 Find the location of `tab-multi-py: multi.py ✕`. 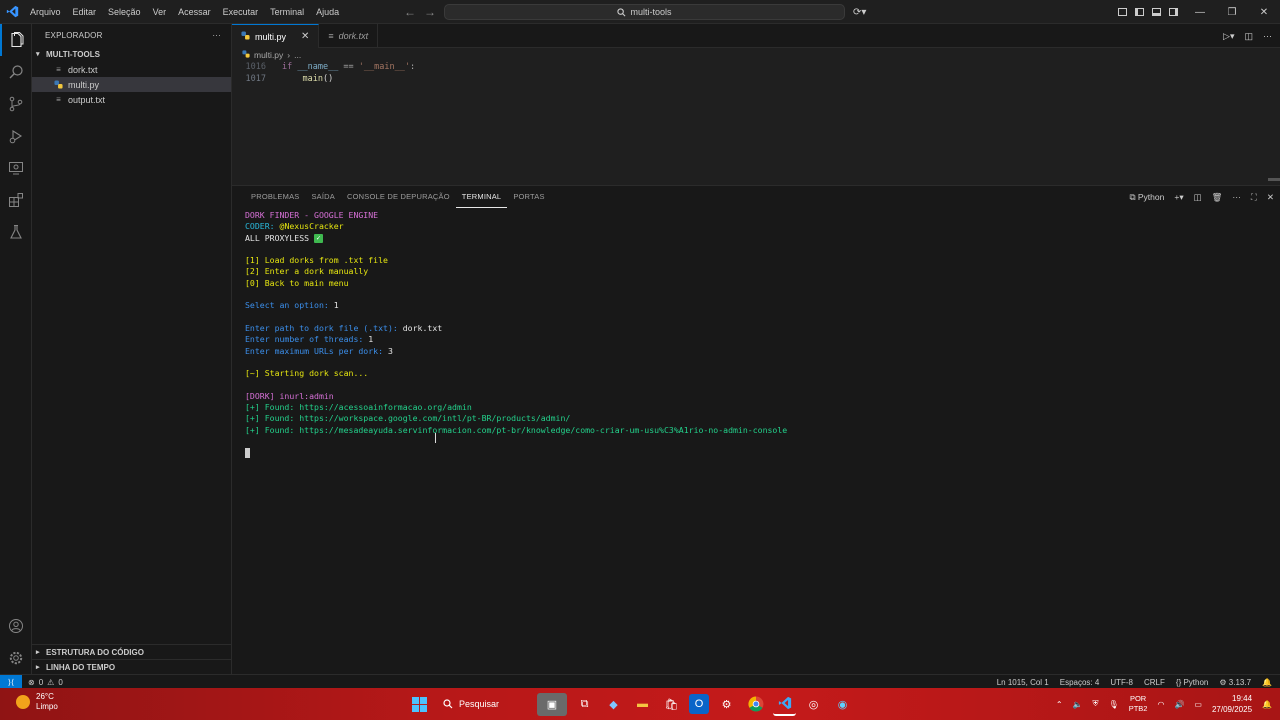

tab-multi-py: multi.py ✕ is located at coordinates (276, 36).